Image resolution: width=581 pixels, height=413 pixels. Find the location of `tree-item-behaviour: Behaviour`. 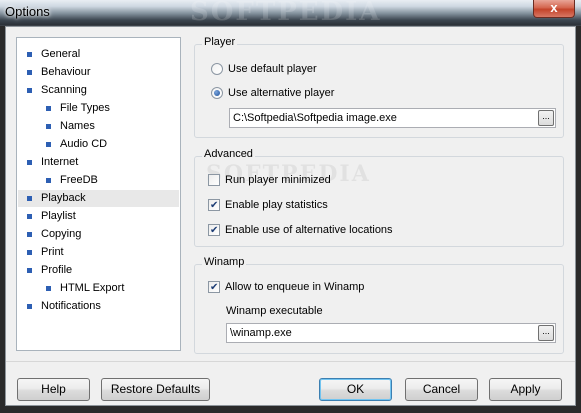

tree-item-behaviour: Behaviour is located at coordinates (102, 72).